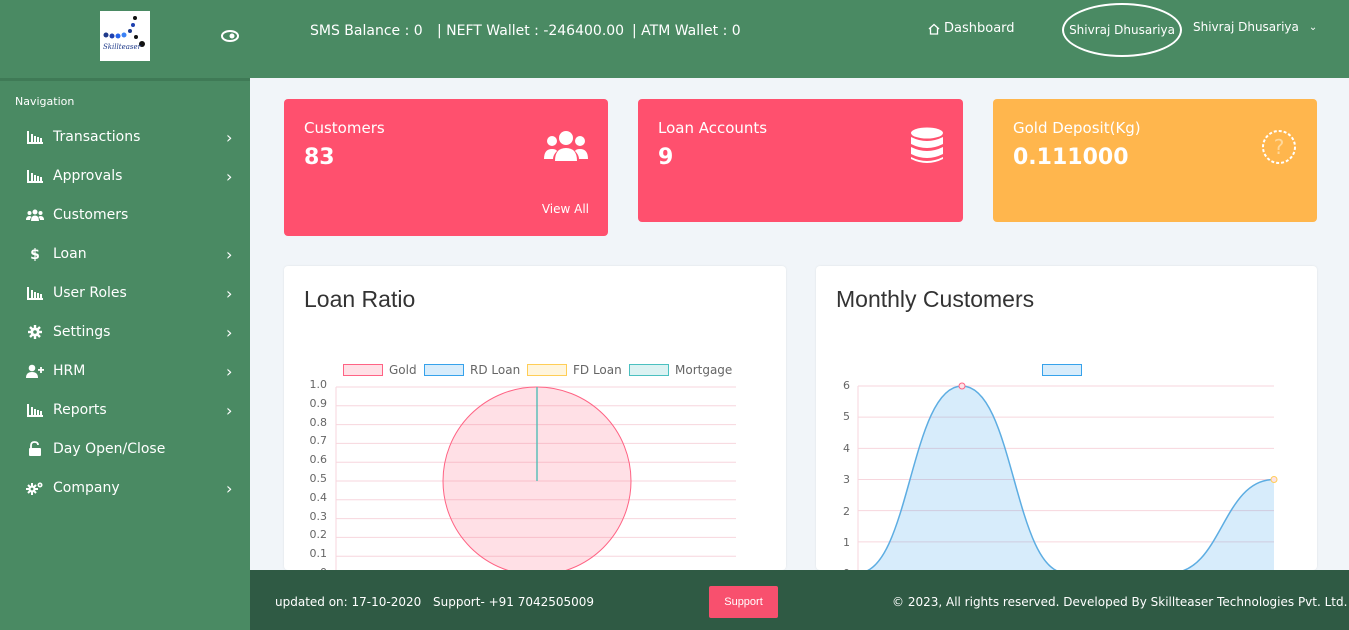  What do you see at coordinates (97, 137) in the screenshot?
I see `sidebar-item-label: Transactions` at bounding box center [97, 137].